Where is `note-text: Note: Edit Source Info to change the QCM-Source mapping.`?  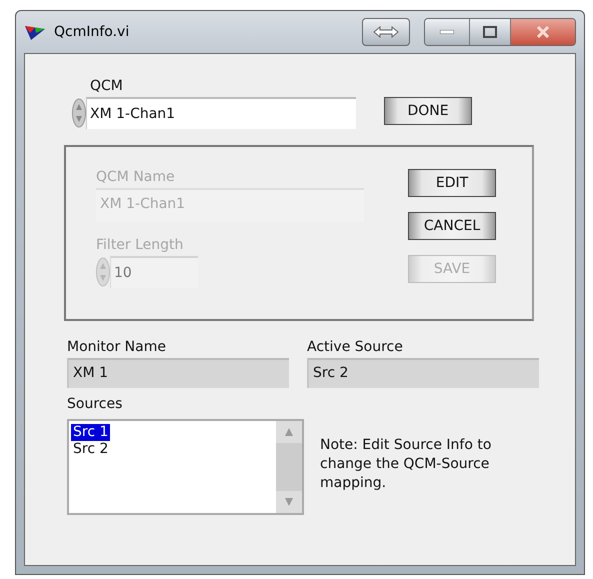
note-text: Note: Edit Source Info to change the QCM-Source mapping. is located at coordinates (406, 464).